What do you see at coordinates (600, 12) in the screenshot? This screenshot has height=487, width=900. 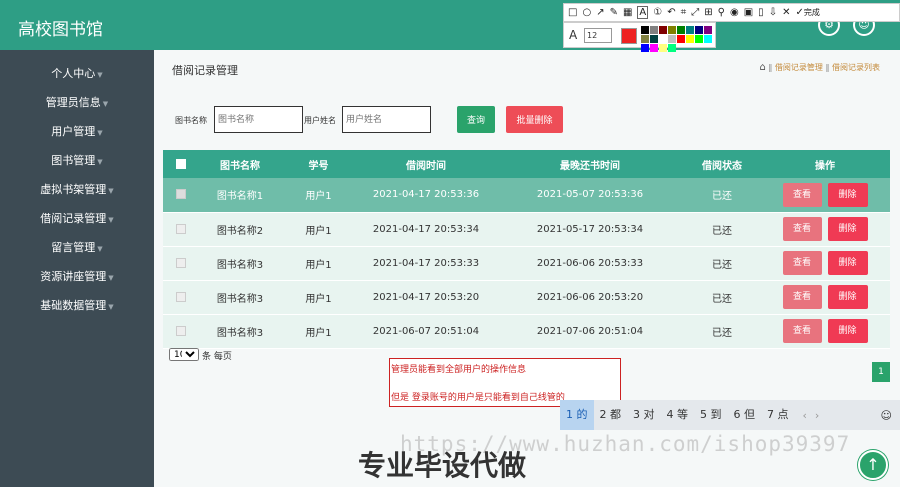 I see `arrow-icon: ↗` at bounding box center [600, 12].